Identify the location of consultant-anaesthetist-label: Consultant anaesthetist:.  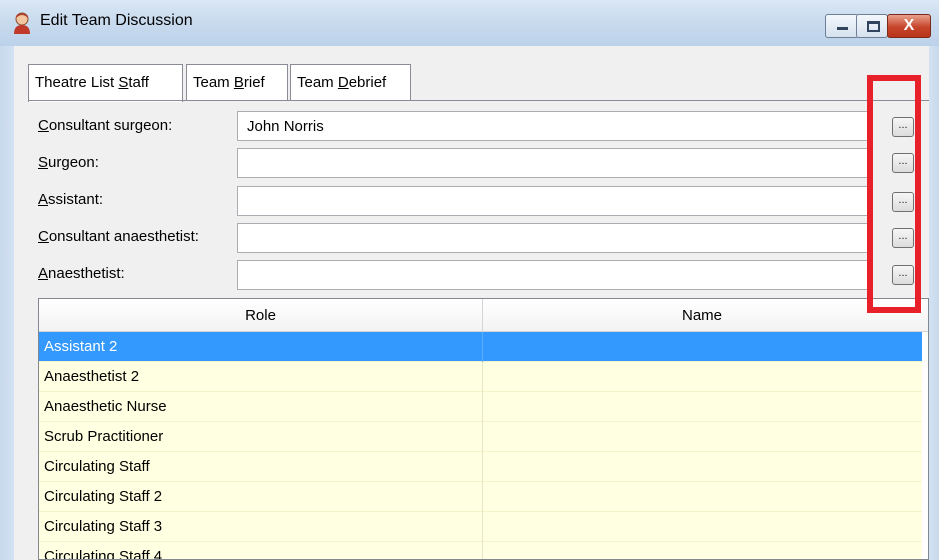
(118, 236).